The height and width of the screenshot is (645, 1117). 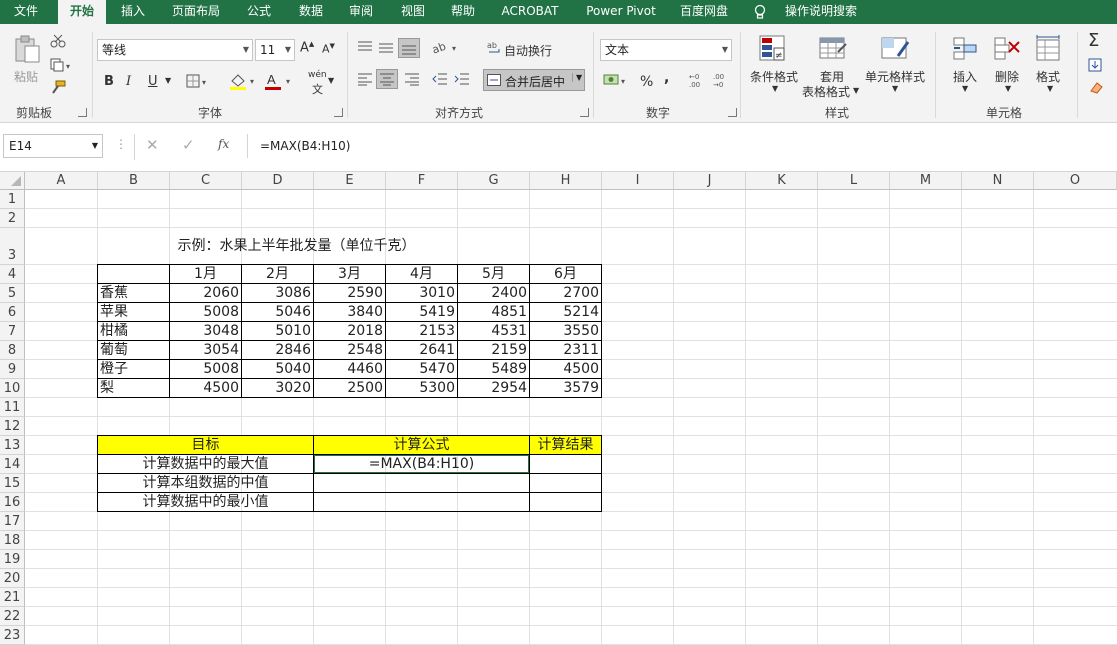 What do you see at coordinates (1096, 88) in the screenshot?
I see `clear-icon` at bounding box center [1096, 88].